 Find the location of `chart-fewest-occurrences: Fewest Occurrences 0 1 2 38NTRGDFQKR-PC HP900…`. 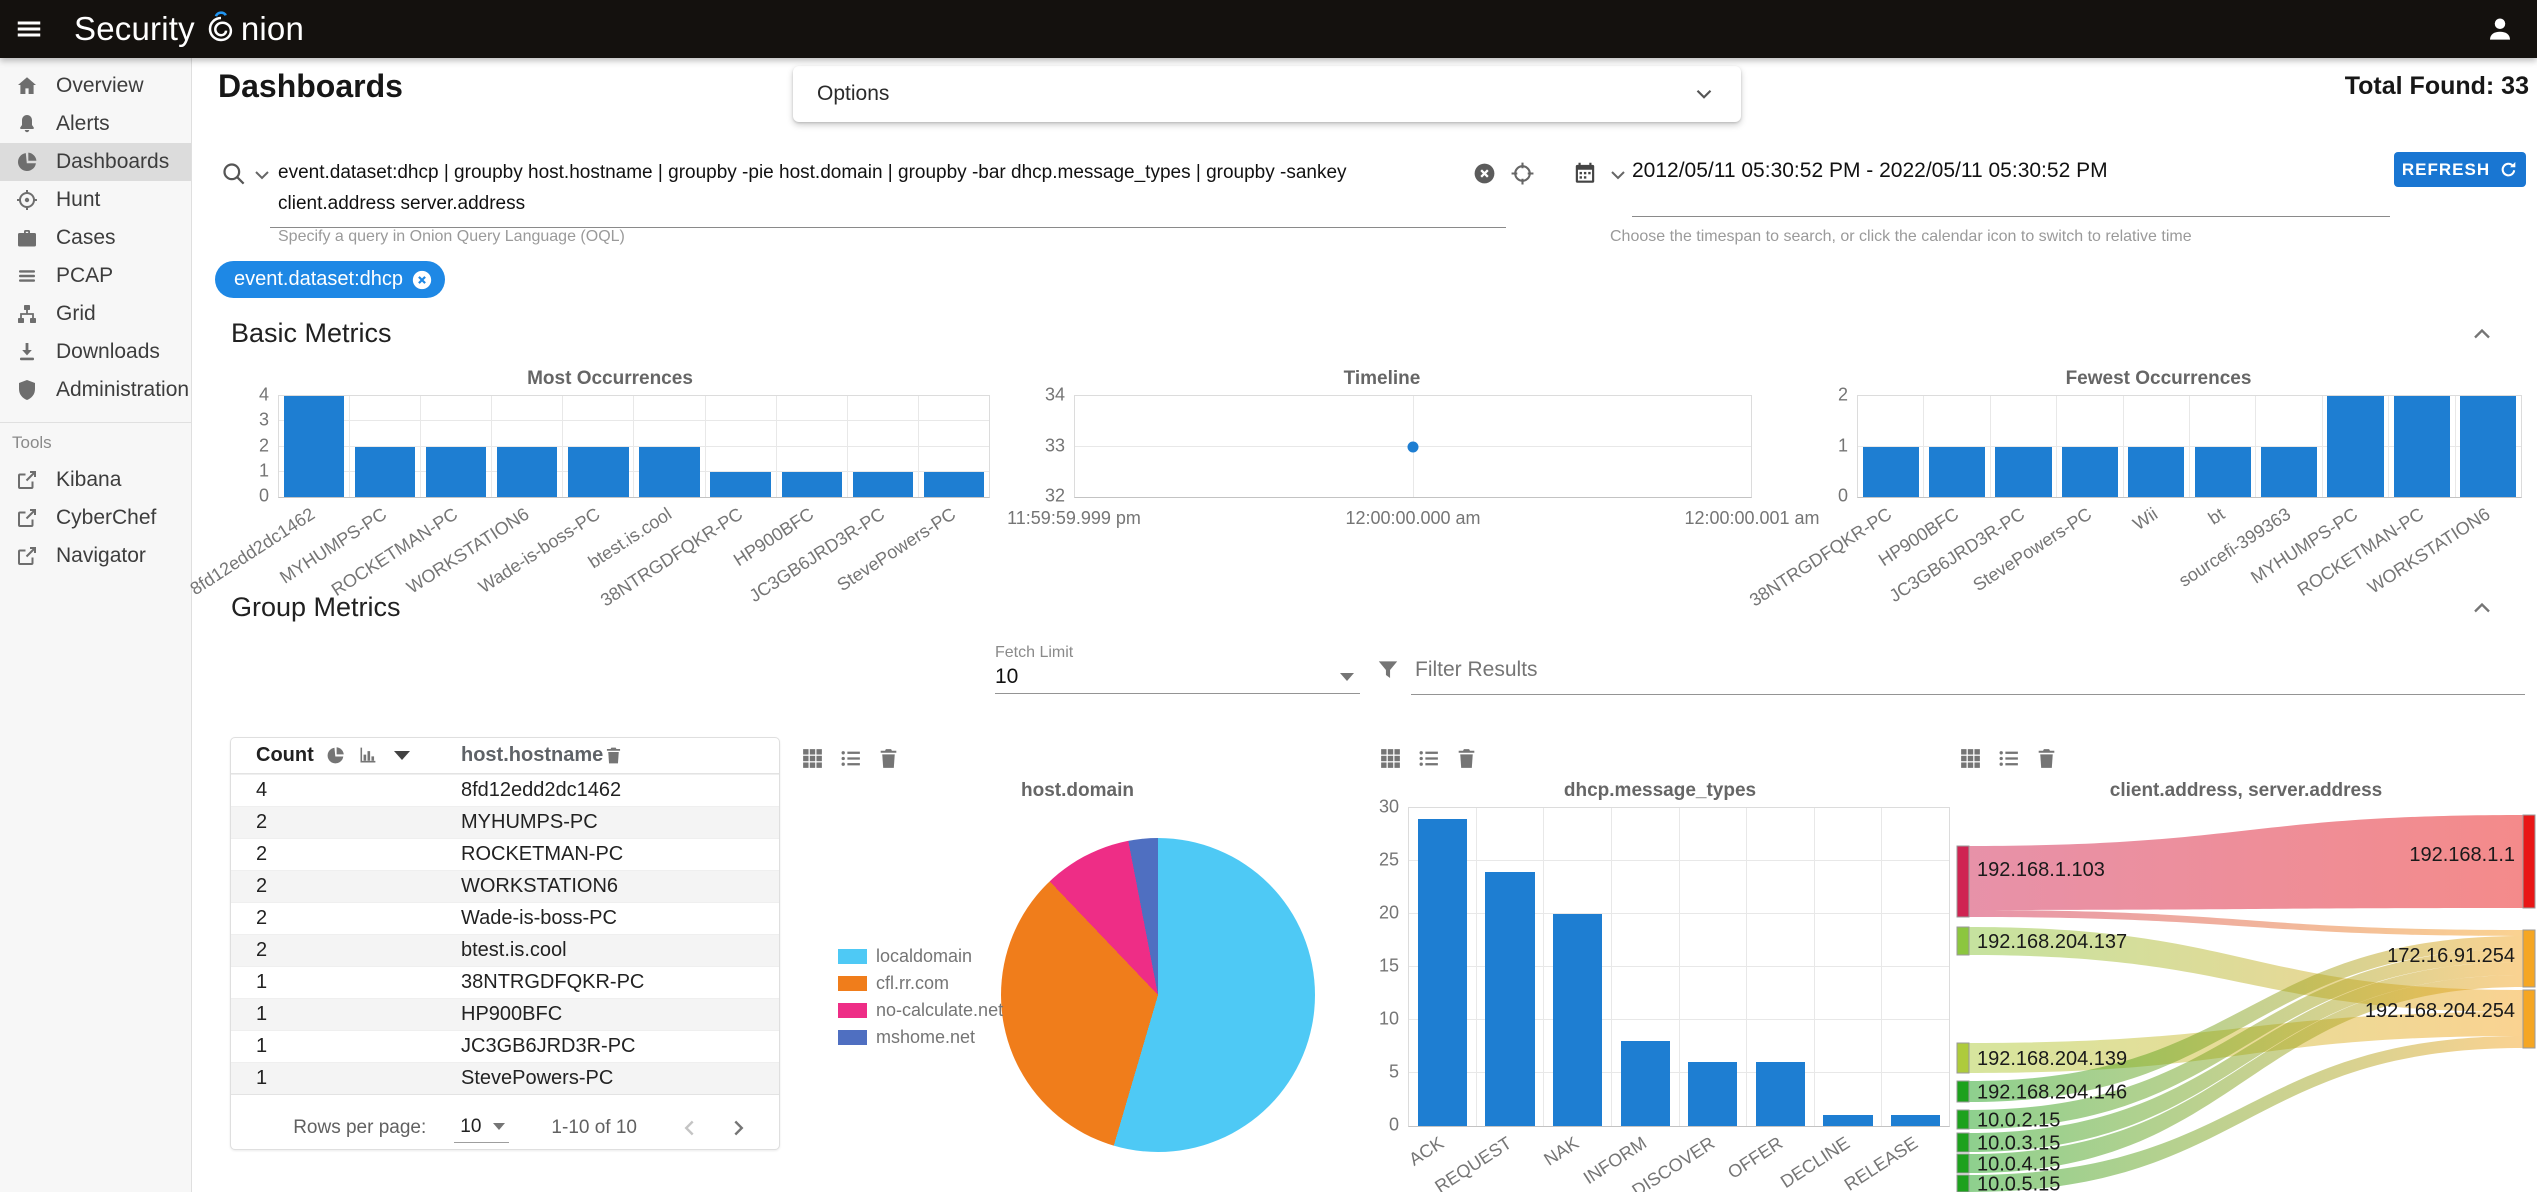

chart-fewest-occurrences: Fewest Occurrences 0 1 2 38NTRGDFQKR-PC HP900… is located at coordinates (2134, 489).